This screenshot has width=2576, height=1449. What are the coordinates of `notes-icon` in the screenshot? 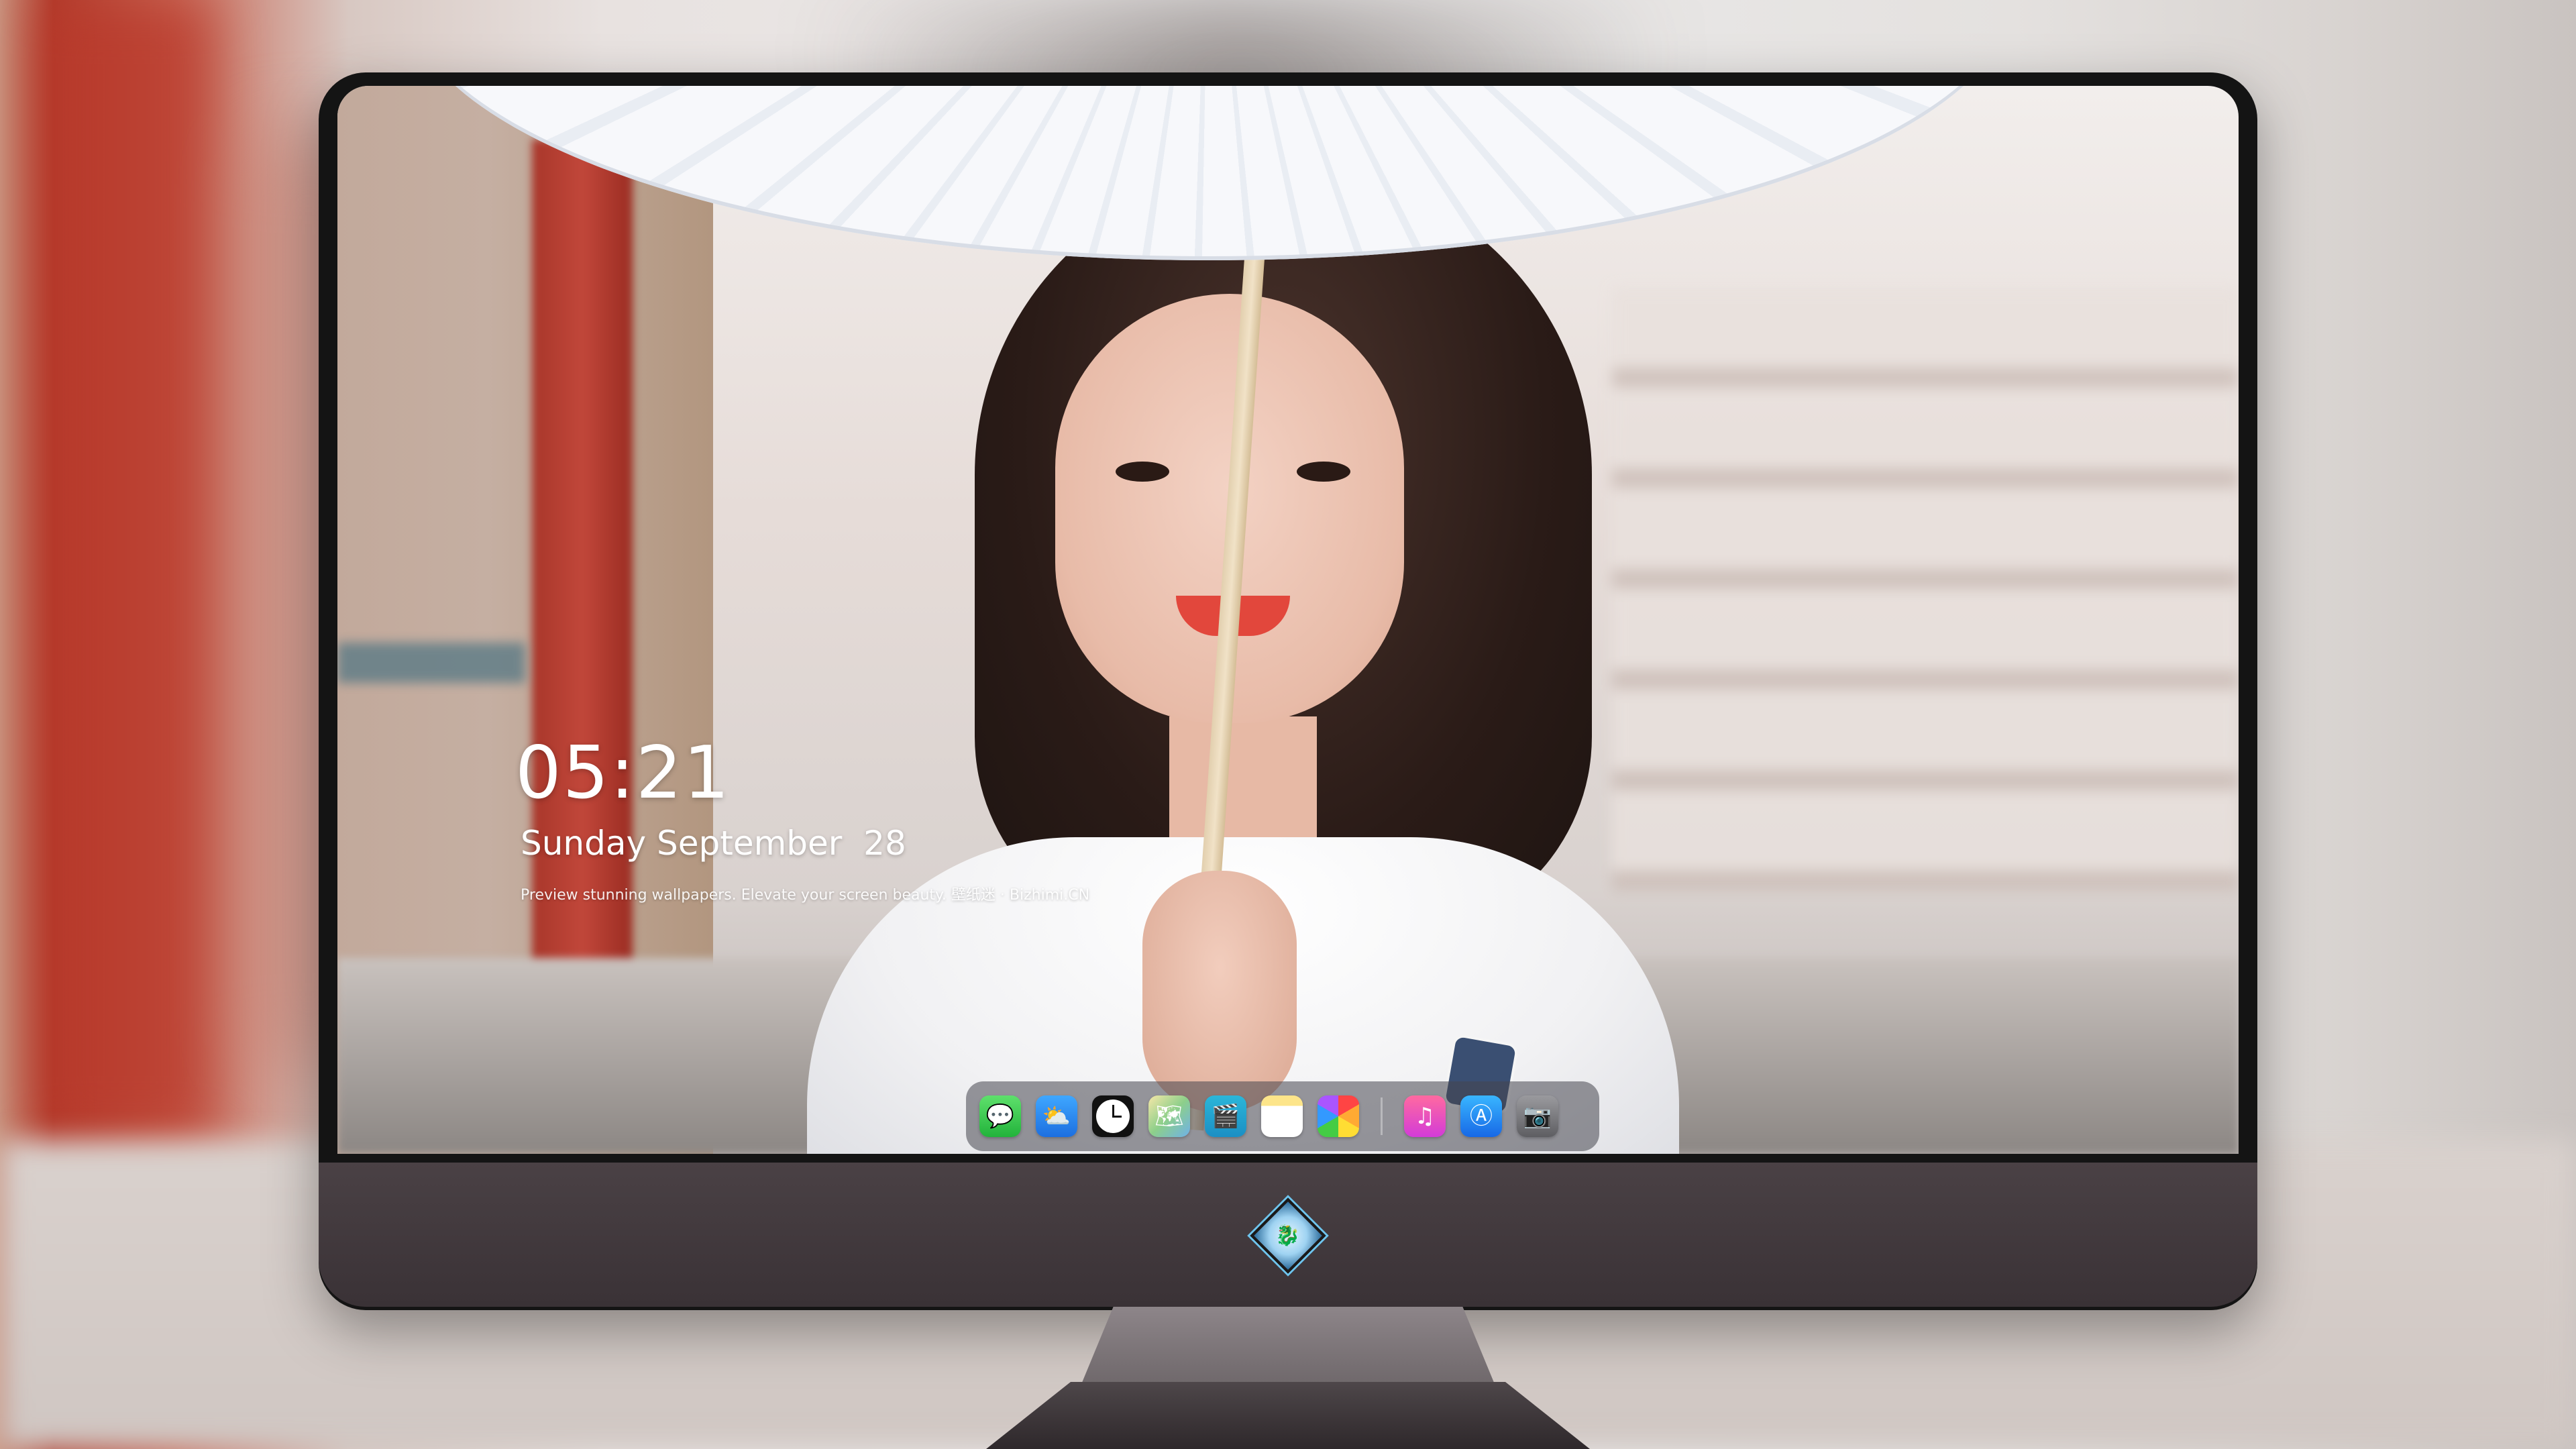 It's located at (1282, 1116).